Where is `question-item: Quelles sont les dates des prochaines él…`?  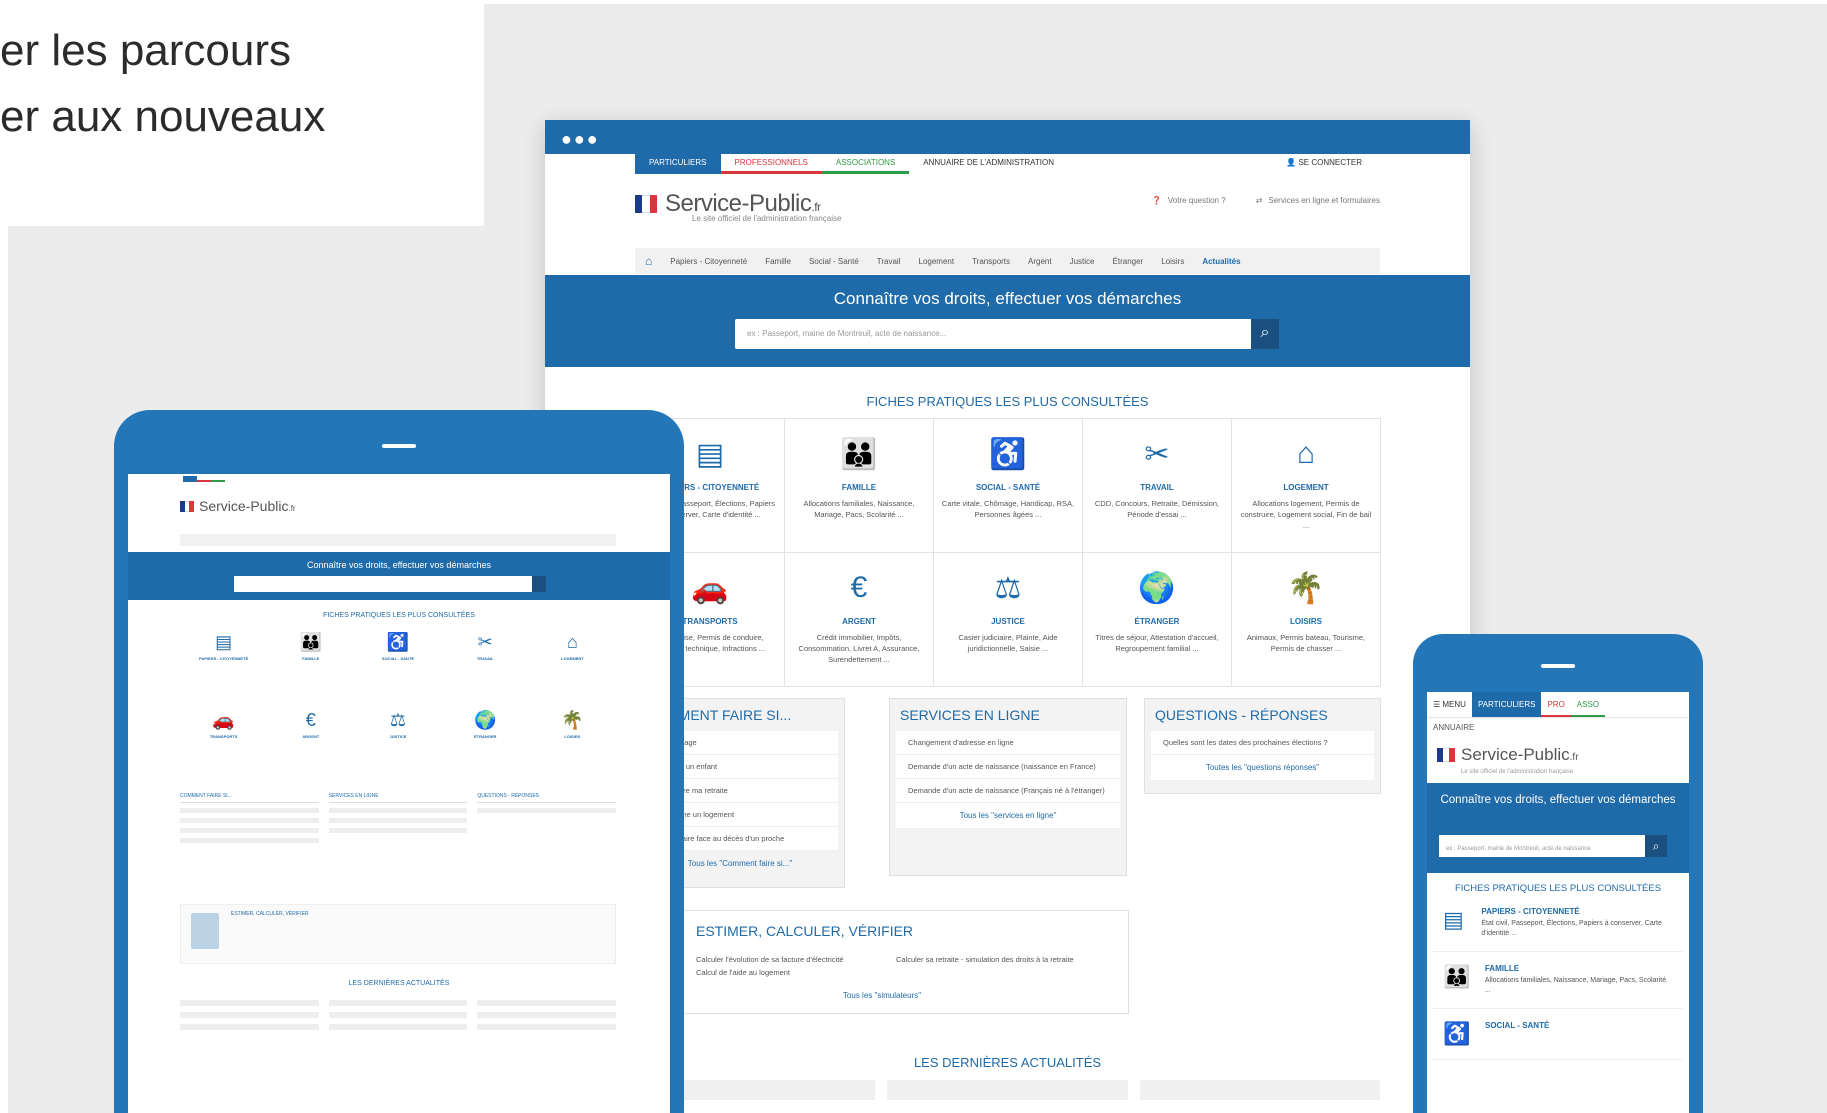
question-item: Quelles sont les dates des prochaines él… is located at coordinates (1262, 743).